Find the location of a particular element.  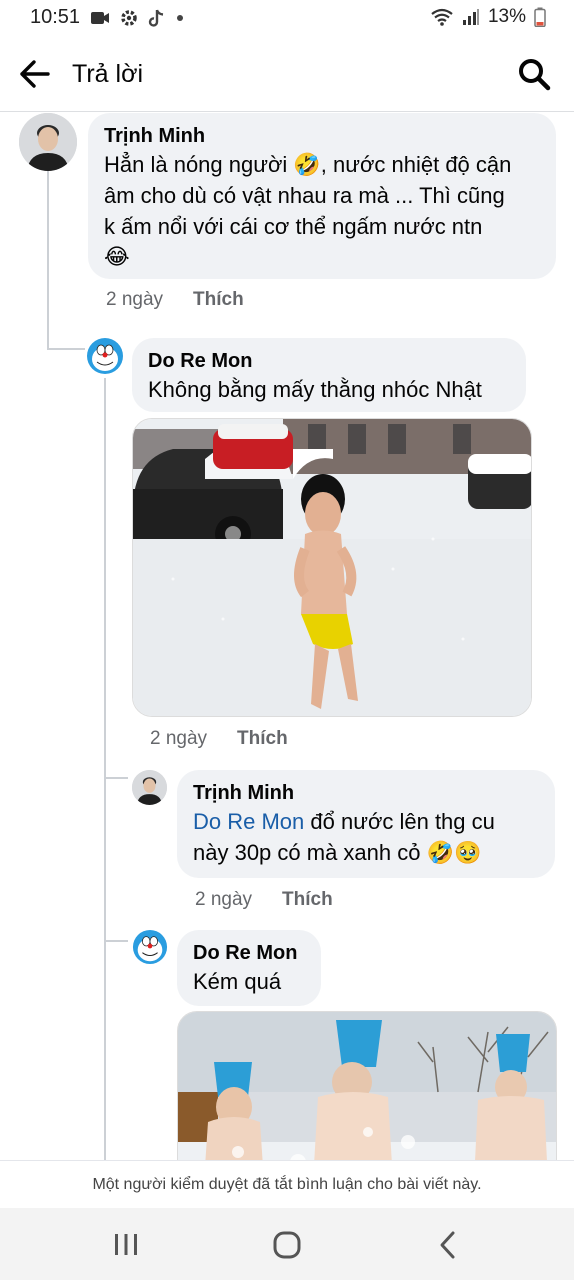

comment-text-line: Kém quá is located at coordinates (237, 981).